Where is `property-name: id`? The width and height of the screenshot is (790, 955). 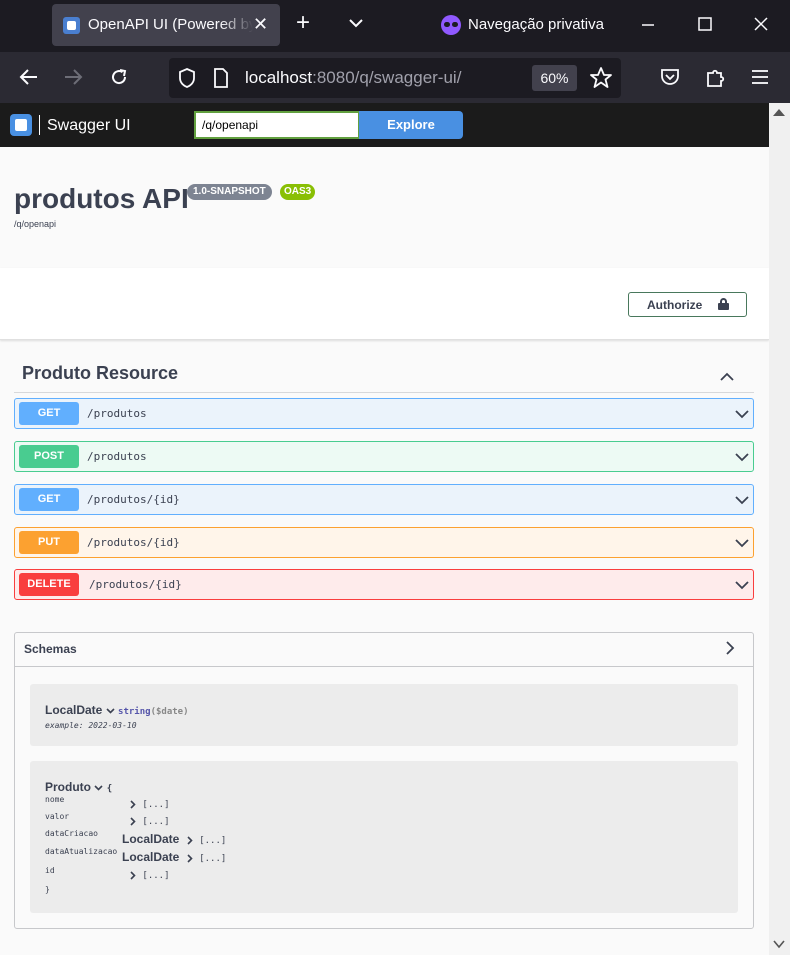 property-name: id is located at coordinates (50, 870).